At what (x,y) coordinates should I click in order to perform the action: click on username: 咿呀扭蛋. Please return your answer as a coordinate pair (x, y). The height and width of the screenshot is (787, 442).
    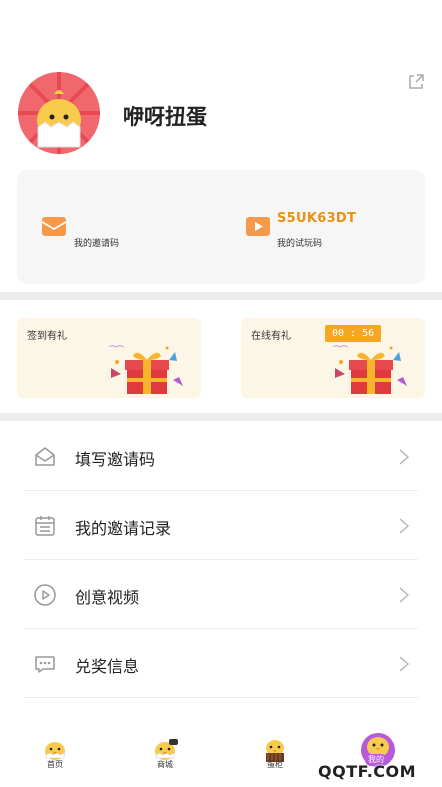
    Looking at the image, I should click on (165, 117).